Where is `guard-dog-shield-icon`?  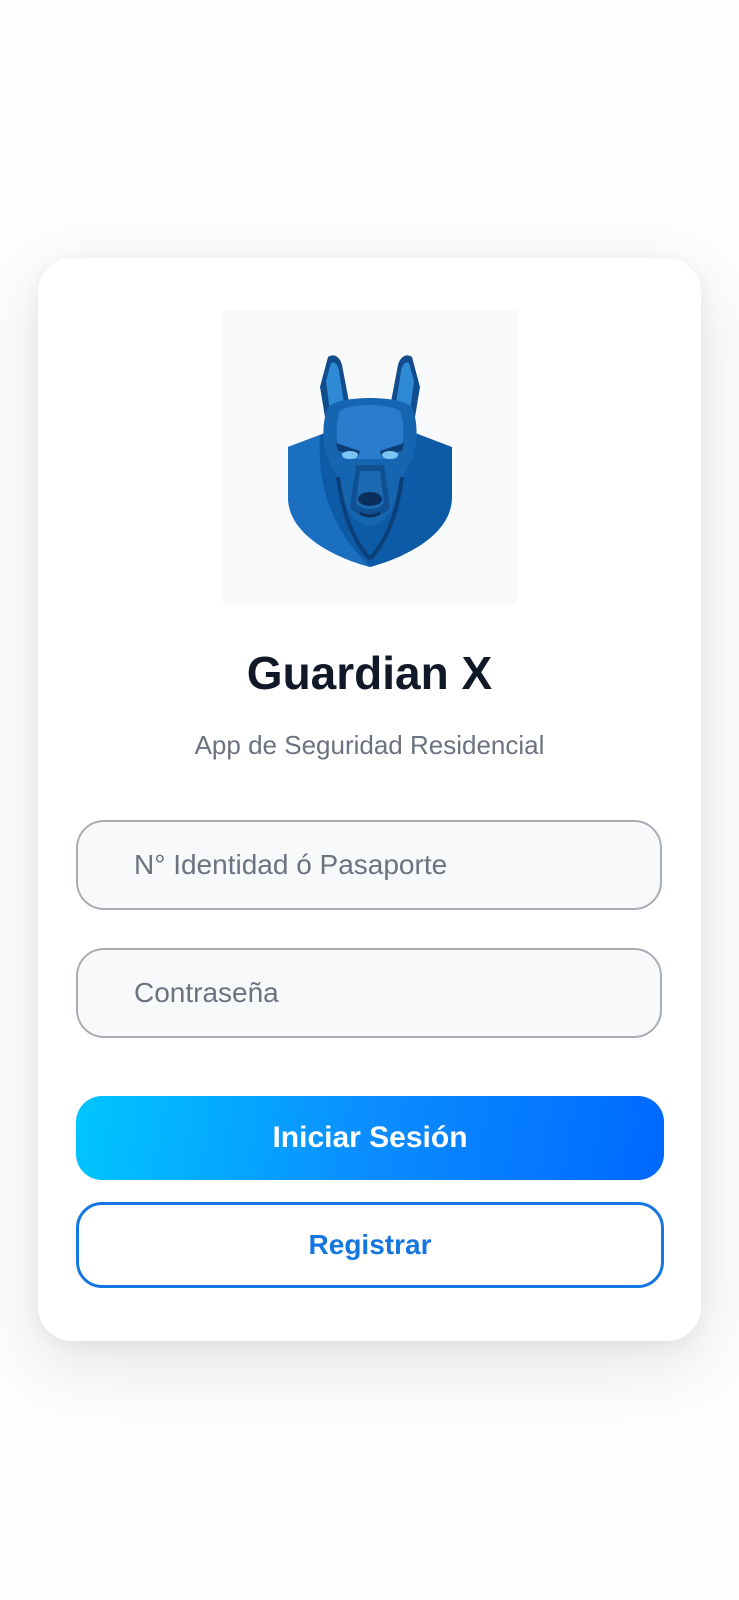 guard-dog-shield-icon is located at coordinates (370, 461).